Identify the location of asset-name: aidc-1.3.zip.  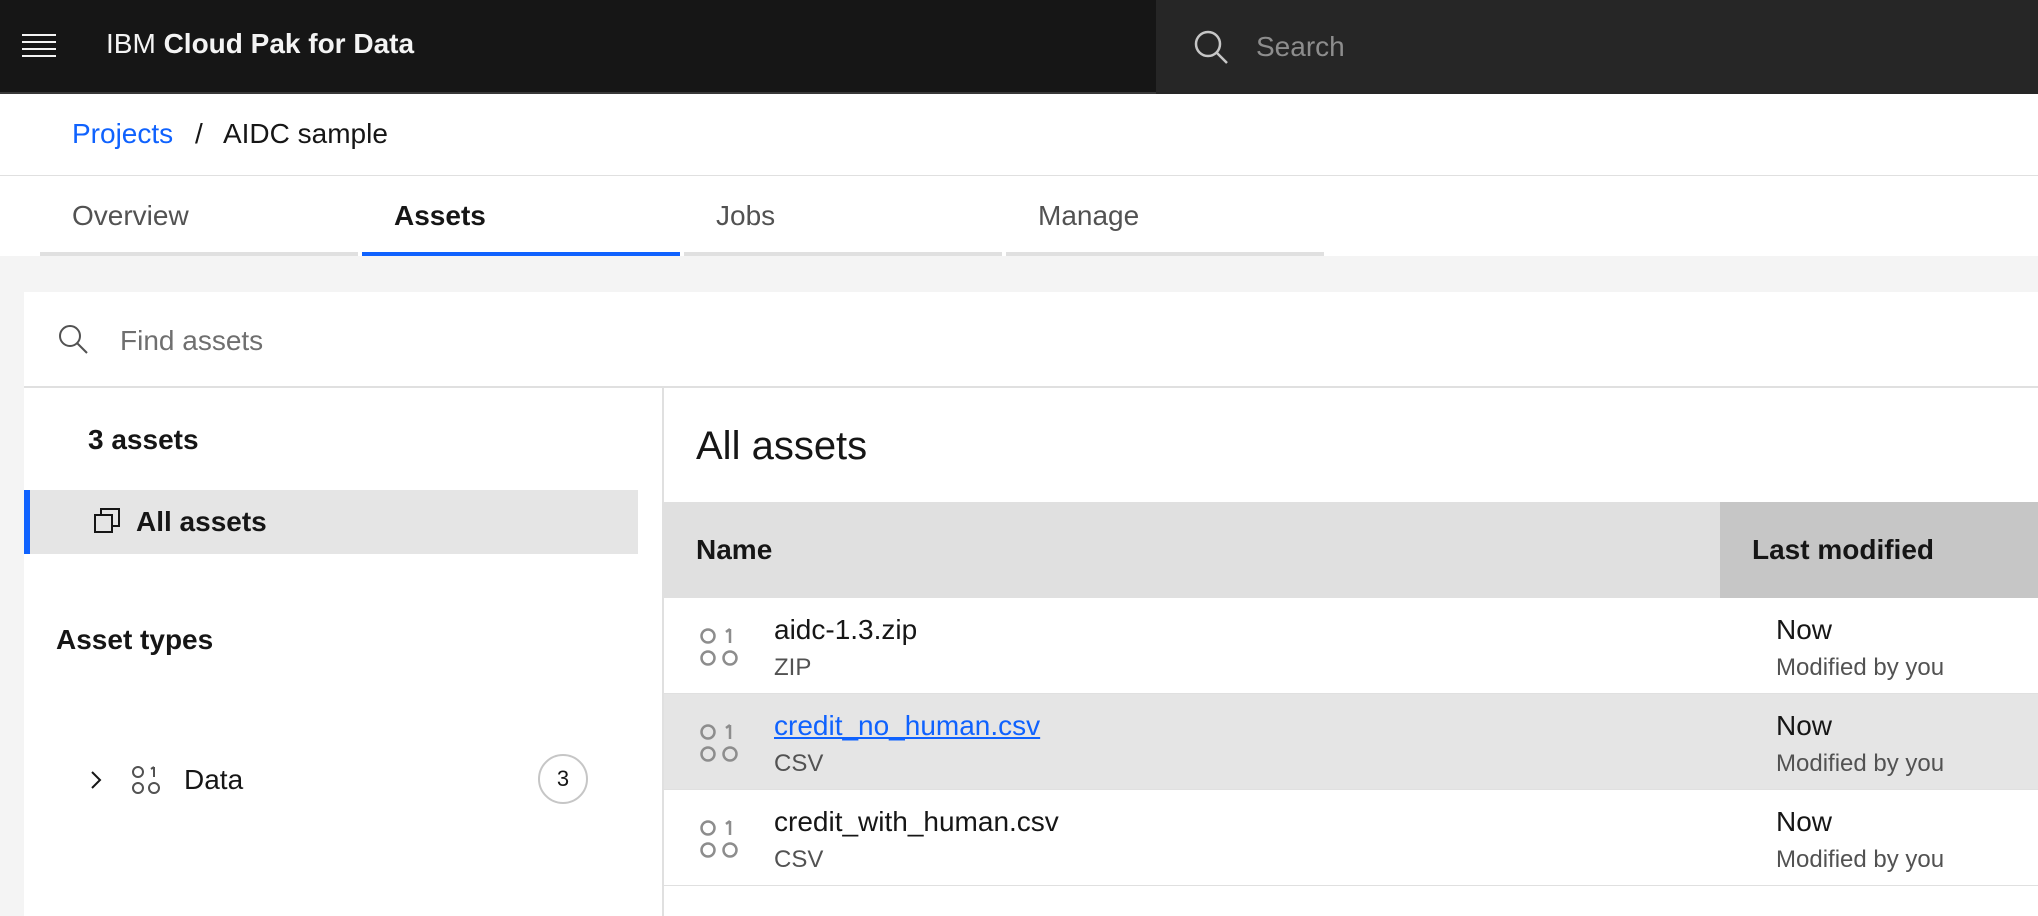
(845, 630).